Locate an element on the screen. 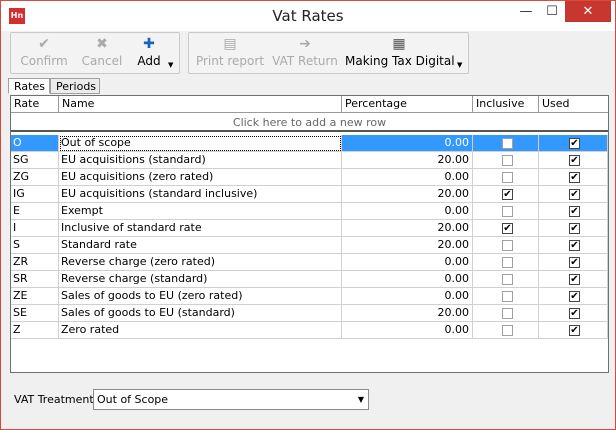  name-cell: EU acquisitions (standard) is located at coordinates (200, 160).